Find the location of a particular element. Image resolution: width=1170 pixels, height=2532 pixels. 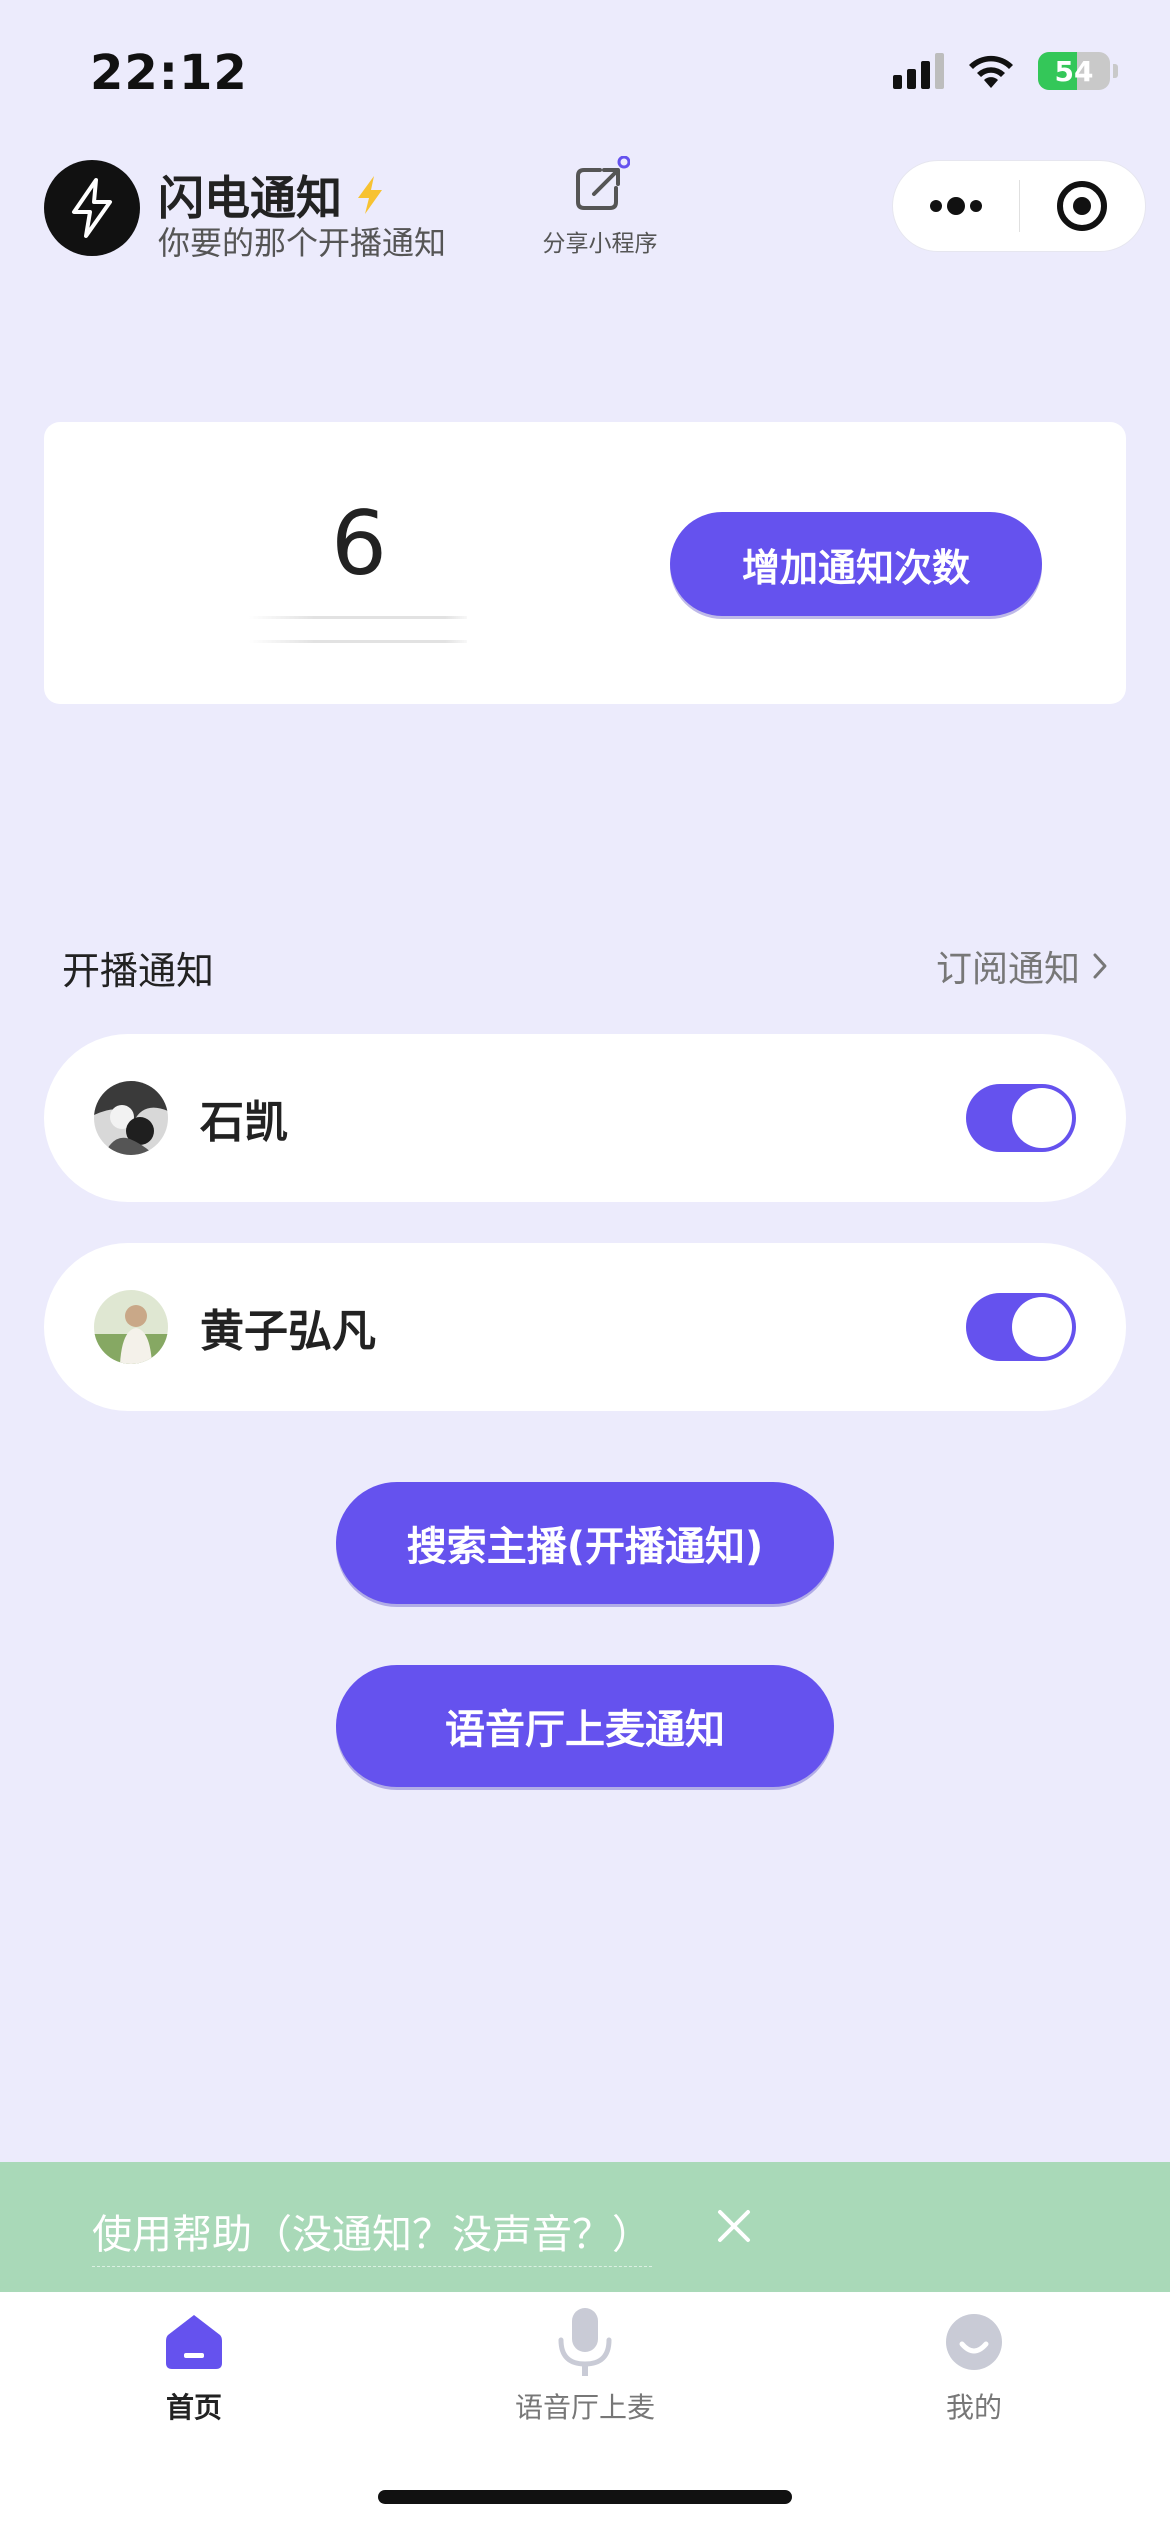

home-icon is located at coordinates (194, 2342).